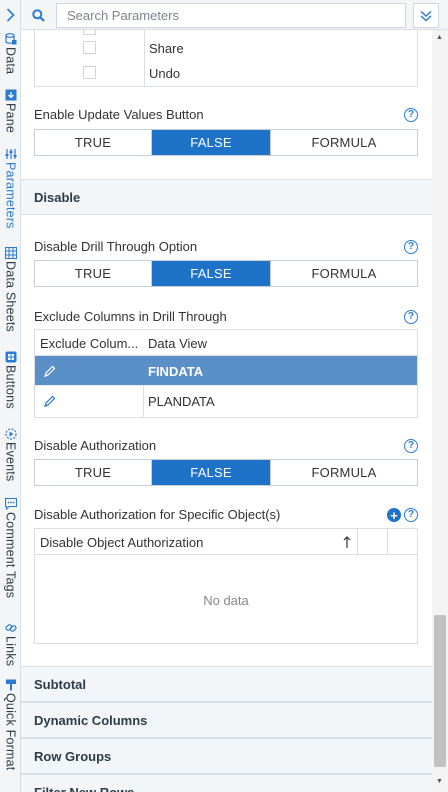 The height and width of the screenshot is (792, 448). I want to click on header-disable-object-authorization: Disable Object Authorization, so click(195, 542).